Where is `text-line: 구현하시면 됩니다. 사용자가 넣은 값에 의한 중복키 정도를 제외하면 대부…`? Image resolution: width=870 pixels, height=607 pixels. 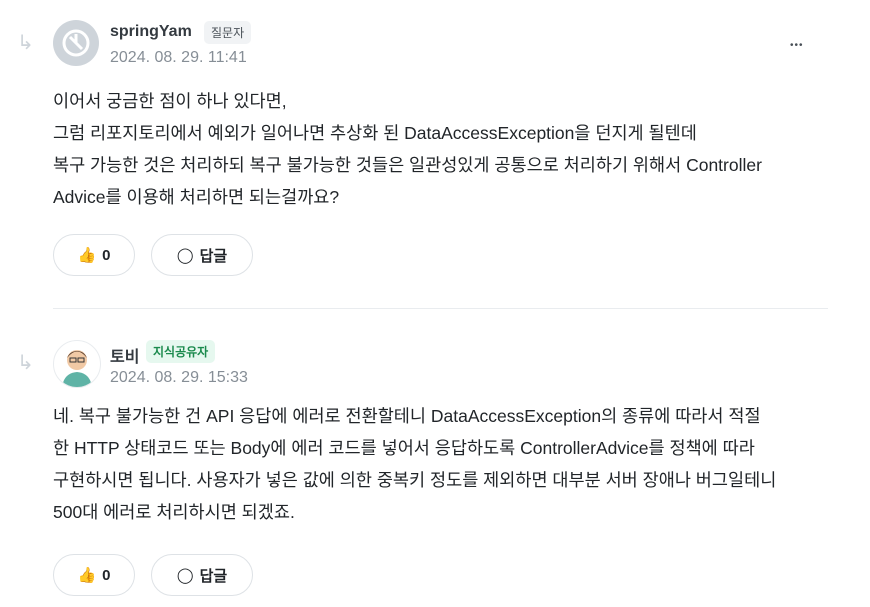
text-line: 구현하시면 됩니다. 사용자가 넣은 값에 의한 중복키 정도를 제외하면 대부… is located at coordinates (415, 480).